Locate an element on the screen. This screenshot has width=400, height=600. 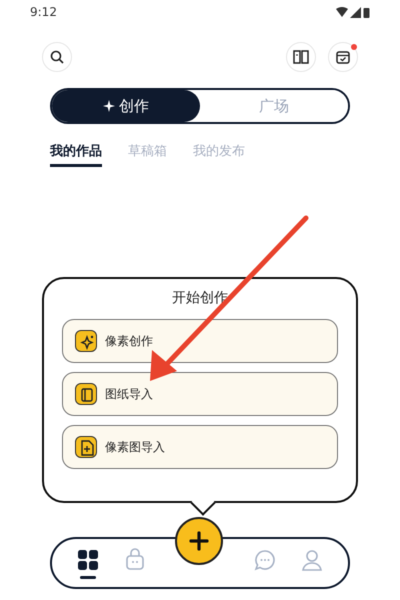
status-time: 9:12 is located at coordinates (43, 12).